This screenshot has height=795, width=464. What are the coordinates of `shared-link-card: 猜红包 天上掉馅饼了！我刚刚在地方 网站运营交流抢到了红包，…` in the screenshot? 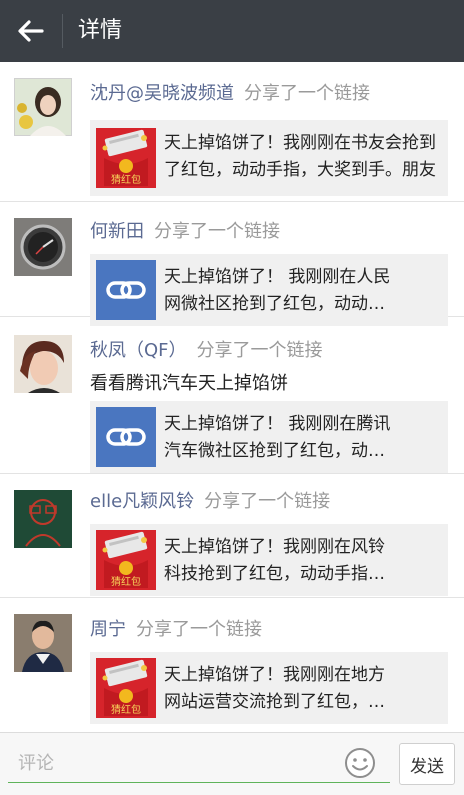 It's located at (269, 688).